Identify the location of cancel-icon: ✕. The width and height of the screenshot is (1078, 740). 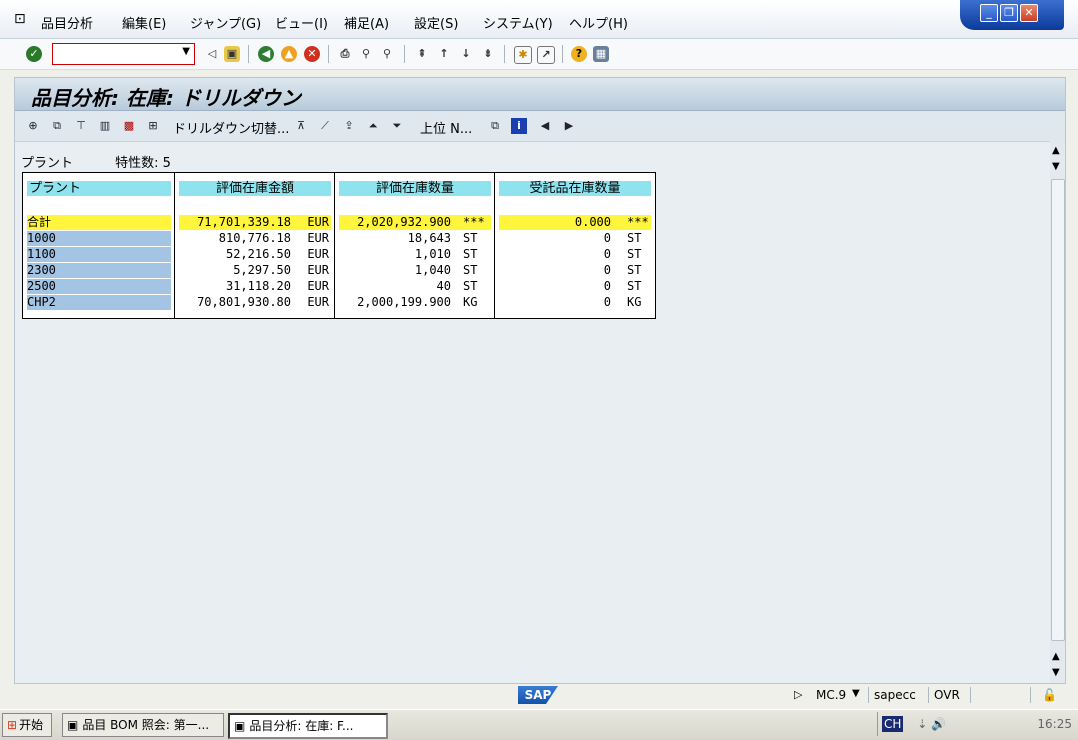
(312, 54).